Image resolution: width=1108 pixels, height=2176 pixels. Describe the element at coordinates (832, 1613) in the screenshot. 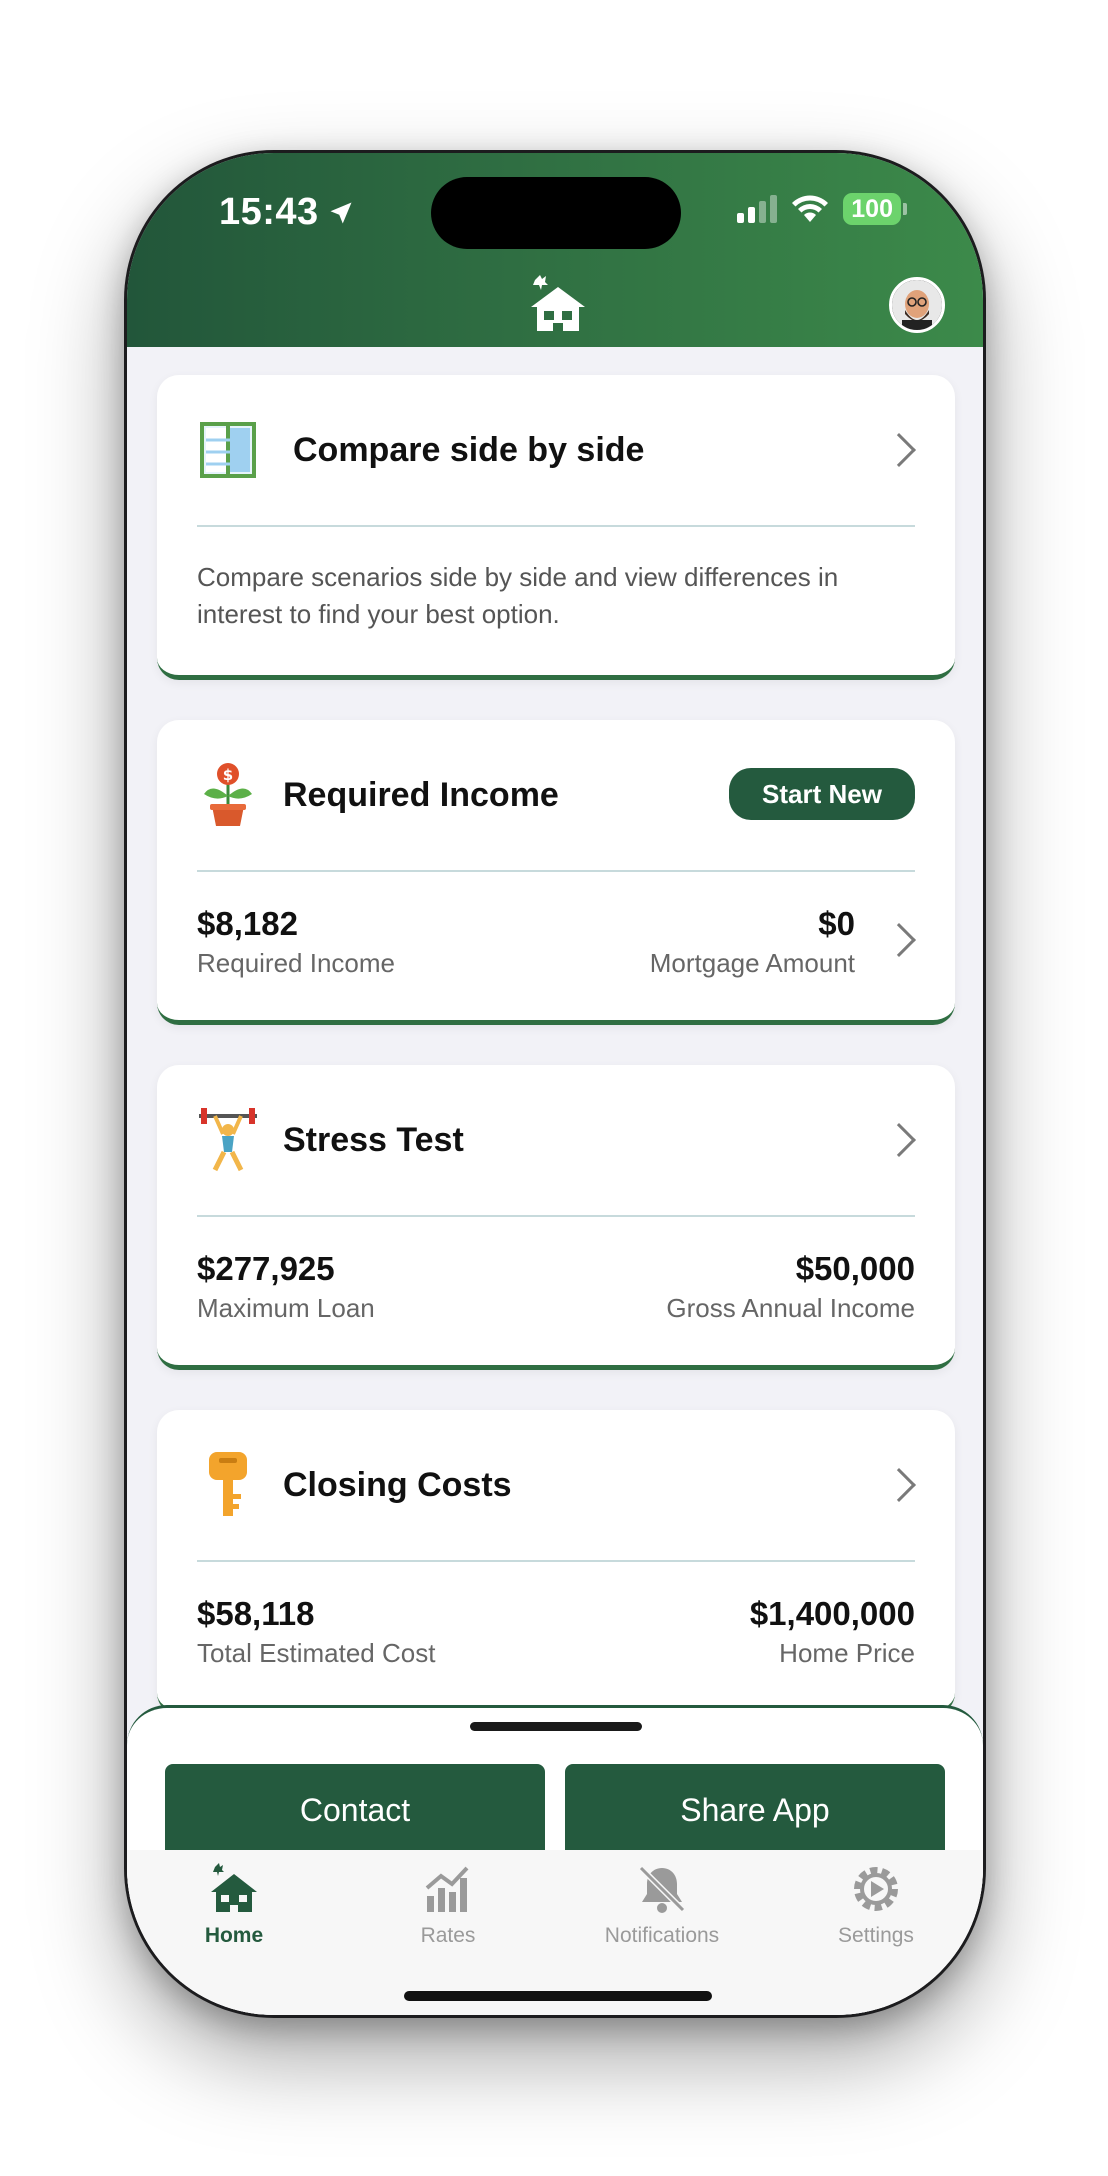

I see `home-price-value: $1,400,000` at that location.